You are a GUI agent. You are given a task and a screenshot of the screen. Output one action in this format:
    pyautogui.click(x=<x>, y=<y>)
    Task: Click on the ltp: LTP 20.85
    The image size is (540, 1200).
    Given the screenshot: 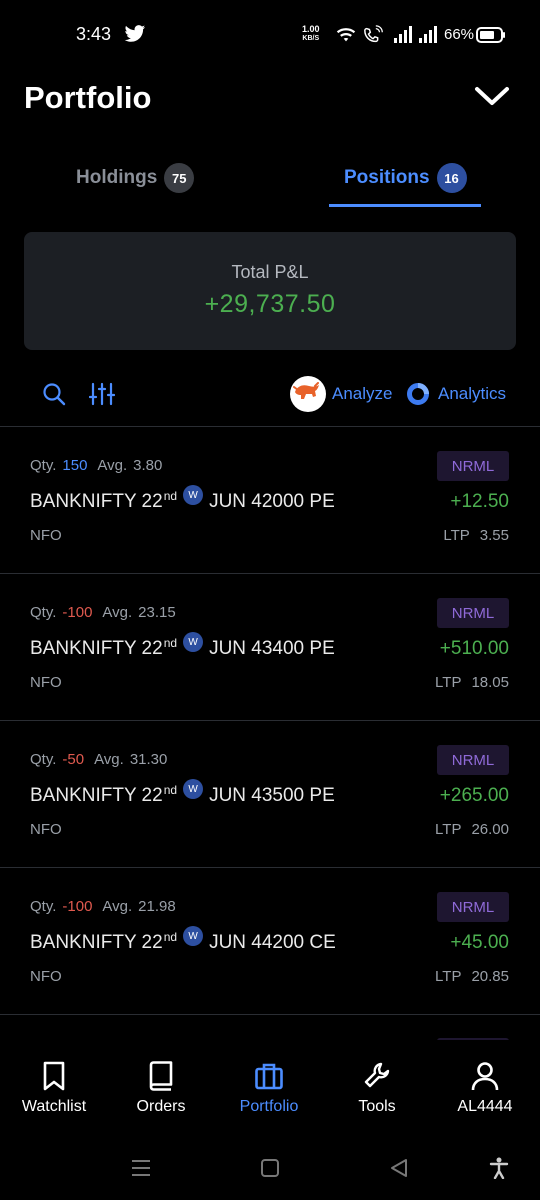 What is the action you would take?
    pyautogui.click(x=472, y=976)
    